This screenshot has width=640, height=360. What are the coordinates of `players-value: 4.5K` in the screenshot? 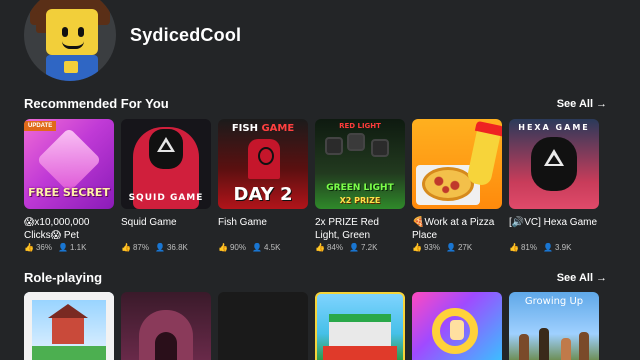 It's located at (272, 247).